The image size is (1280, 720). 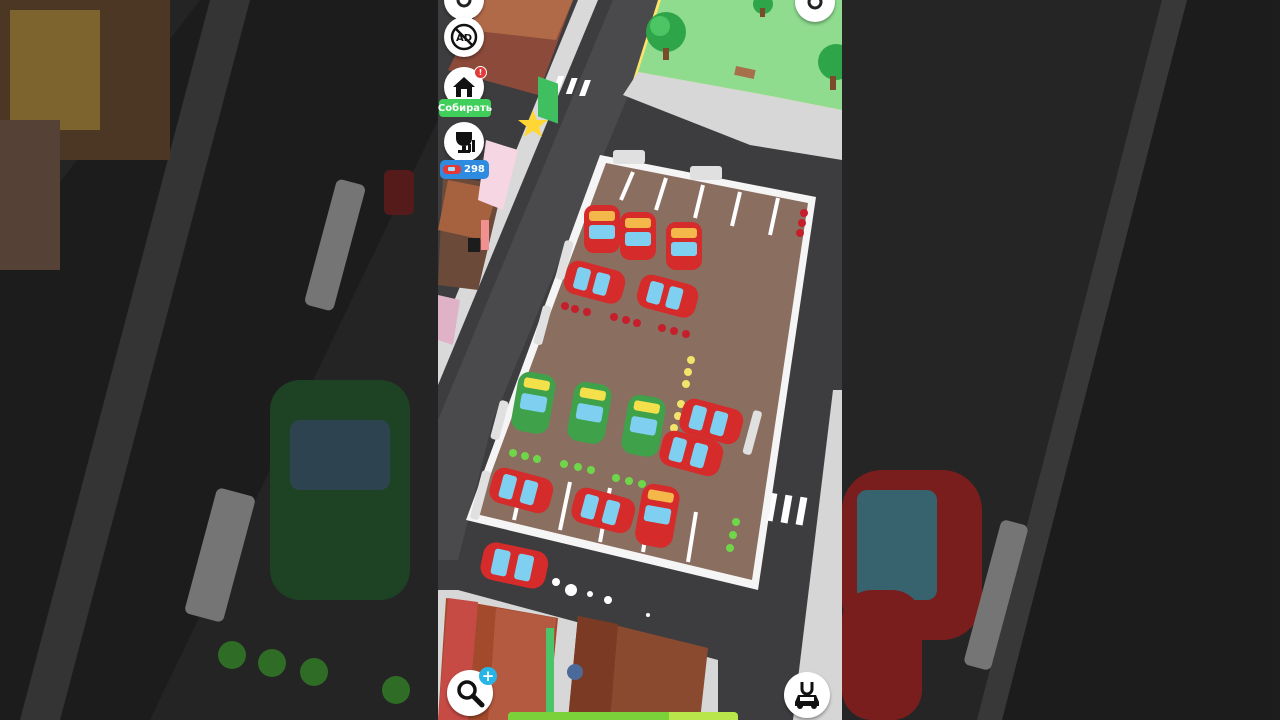 What do you see at coordinates (480, 72) in the screenshot?
I see `house-alert-badge: !` at bounding box center [480, 72].